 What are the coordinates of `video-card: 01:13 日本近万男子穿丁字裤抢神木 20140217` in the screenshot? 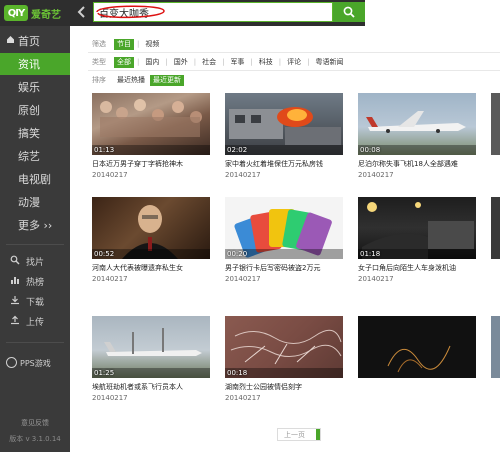 It's located at (151, 136).